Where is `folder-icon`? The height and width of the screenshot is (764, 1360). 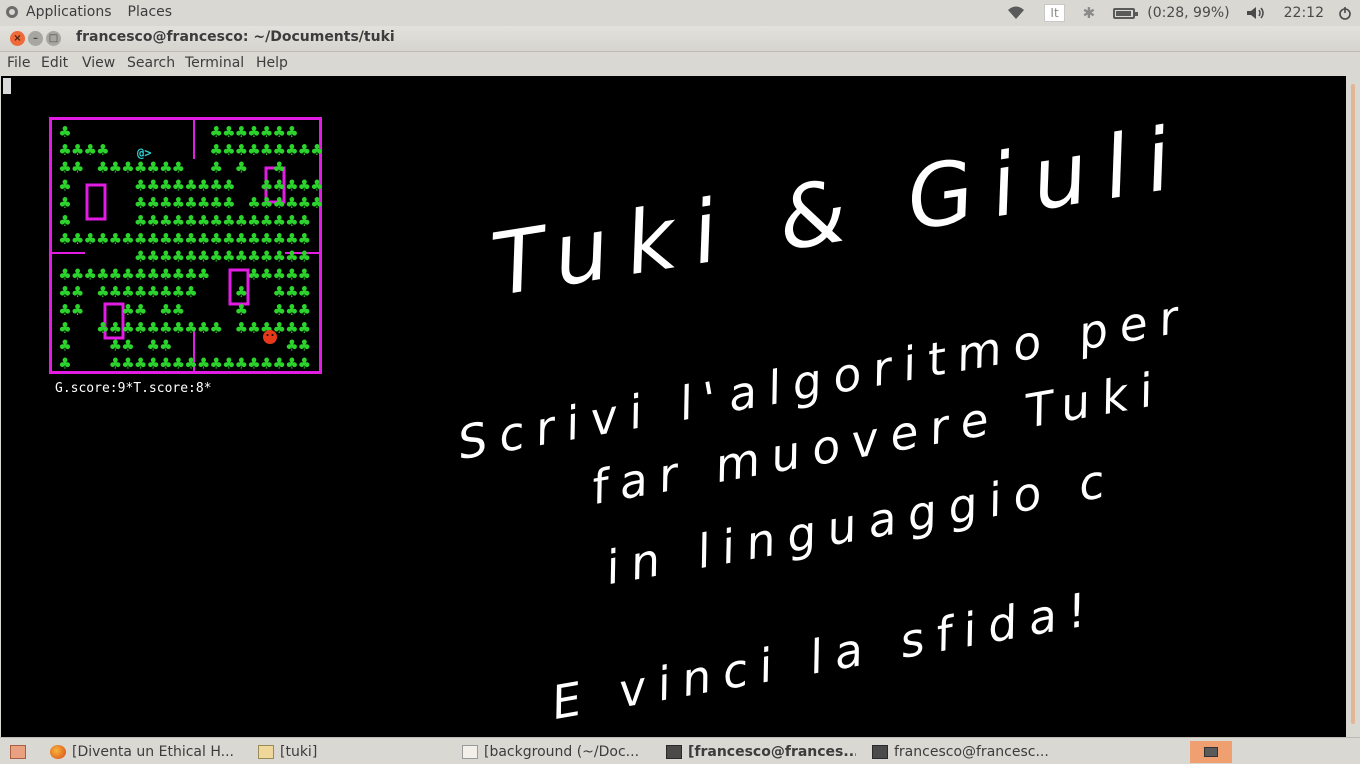
folder-icon is located at coordinates (266, 752).